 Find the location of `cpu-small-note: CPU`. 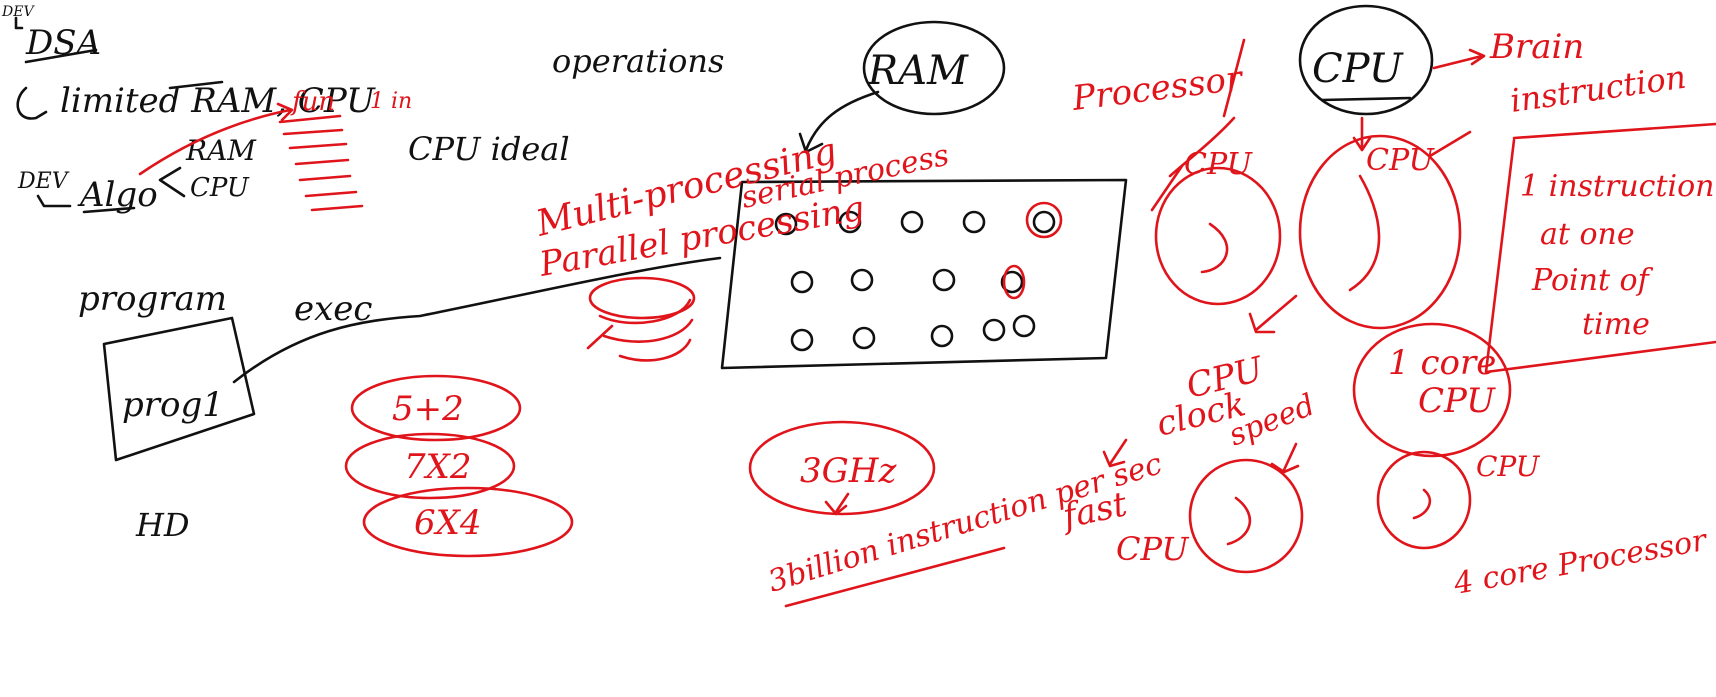

cpu-small-note: CPU is located at coordinates (220, 188).